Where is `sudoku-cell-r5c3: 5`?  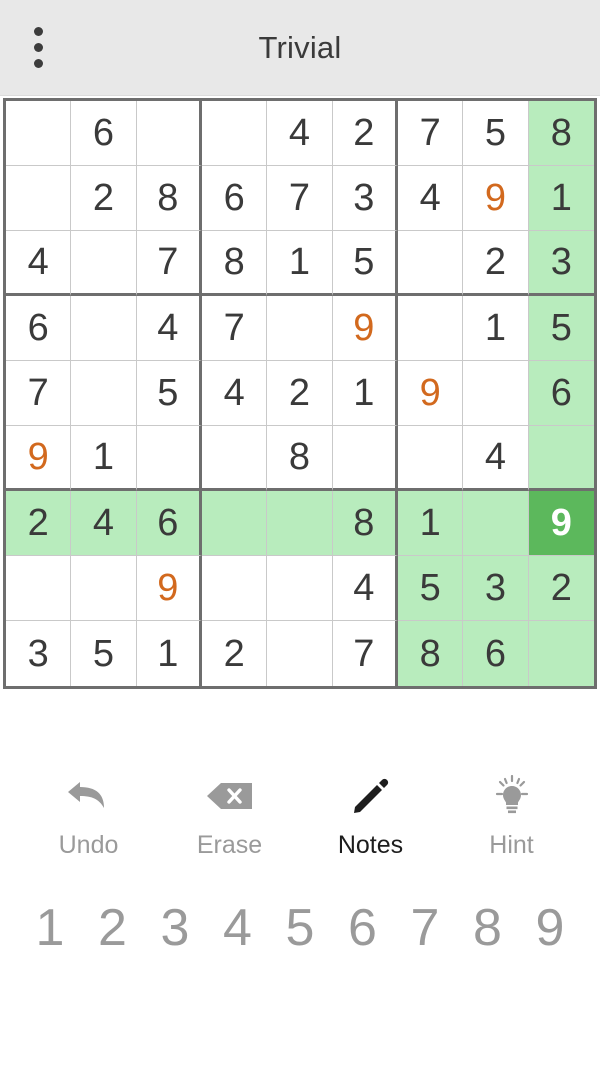
sudoku-cell-r5c3: 5 is located at coordinates (169, 393).